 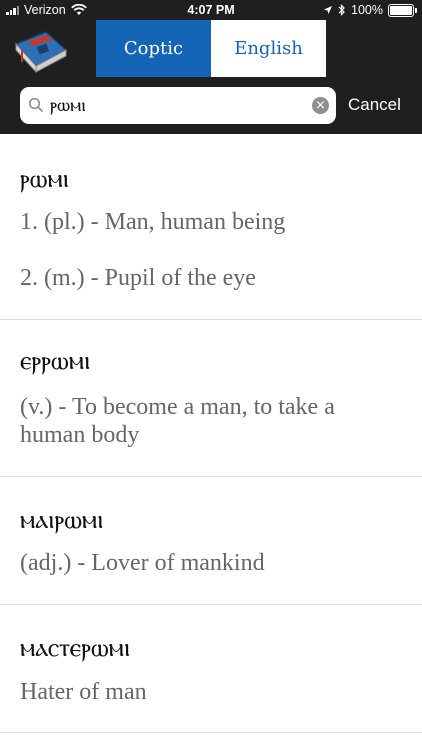 What do you see at coordinates (328, 10) in the screenshot?
I see `location-icon` at bounding box center [328, 10].